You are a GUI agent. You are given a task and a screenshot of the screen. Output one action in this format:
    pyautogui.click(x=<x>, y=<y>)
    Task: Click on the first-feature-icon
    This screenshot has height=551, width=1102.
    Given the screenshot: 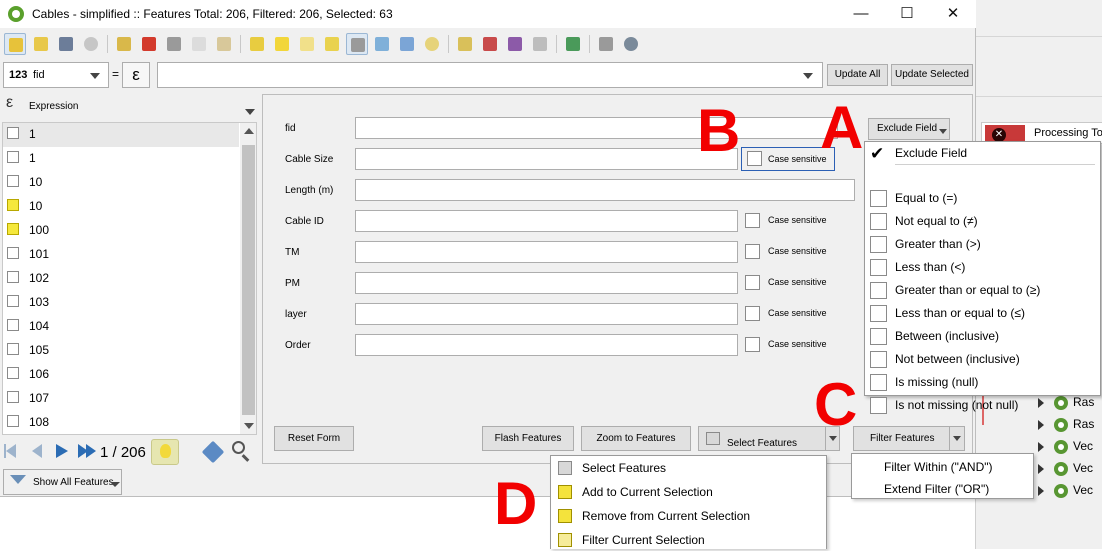 What is the action you would take?
    pyautogui.click(x=11, y=451)
    